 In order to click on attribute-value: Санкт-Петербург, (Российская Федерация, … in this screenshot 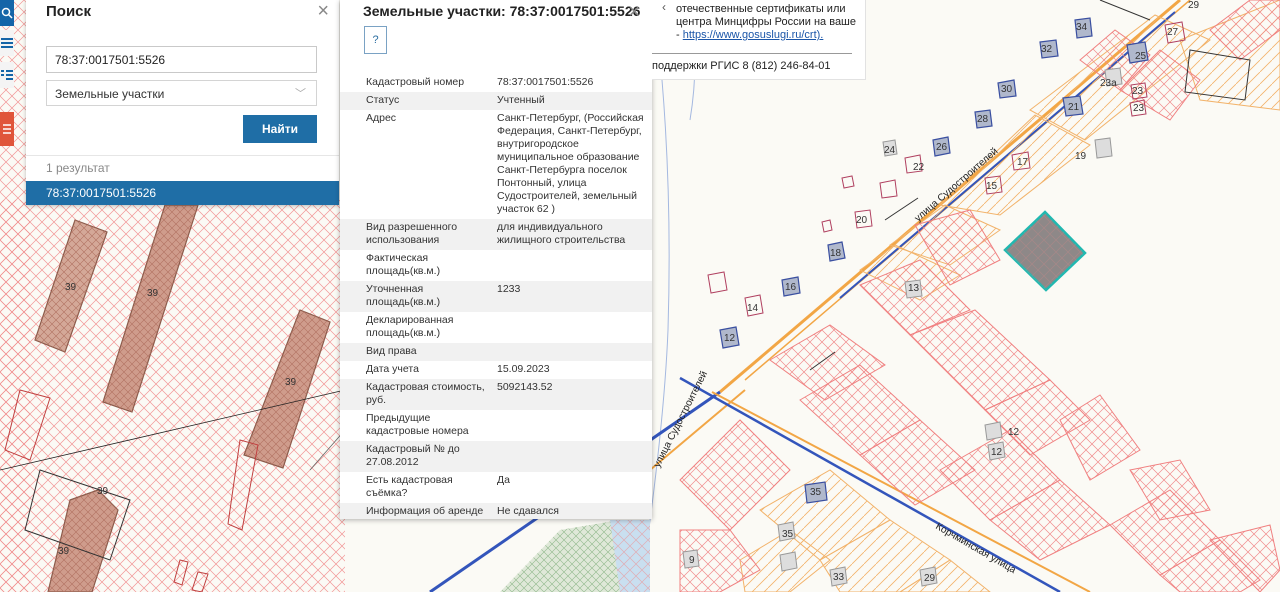, I will do `click(570, 163)`.